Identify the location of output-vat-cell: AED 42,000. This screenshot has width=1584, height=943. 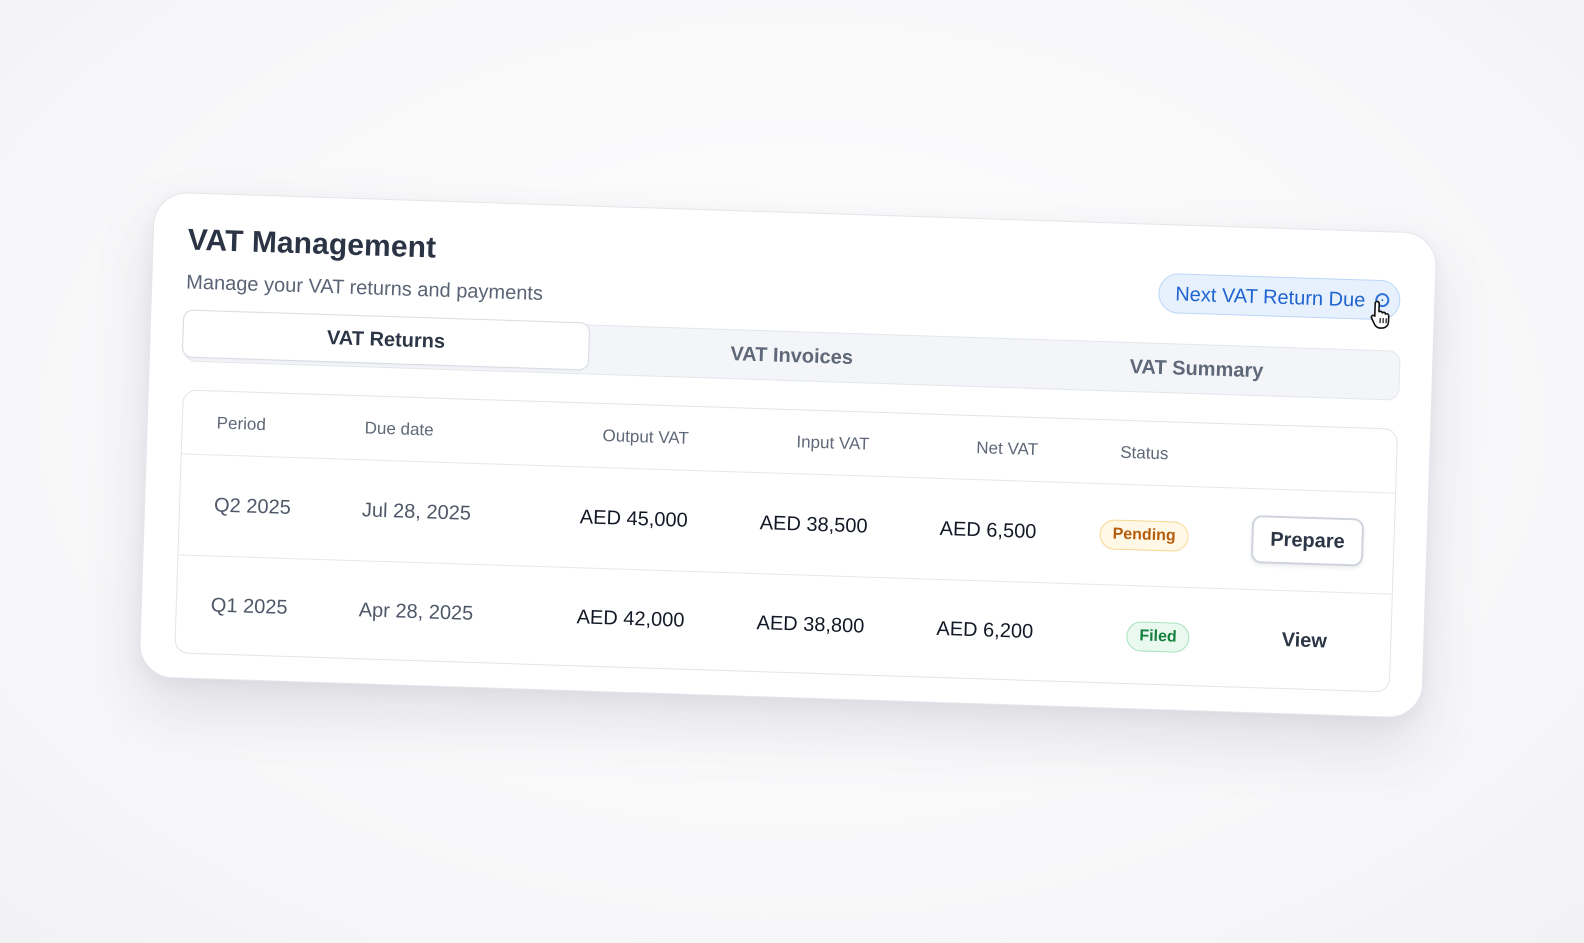
(630, 619).